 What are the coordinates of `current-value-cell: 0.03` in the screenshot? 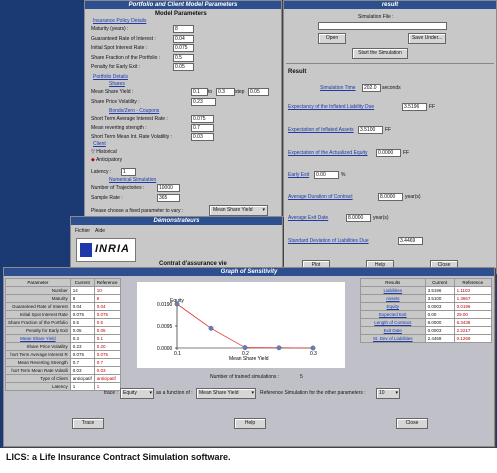 It's located at (82, 370).